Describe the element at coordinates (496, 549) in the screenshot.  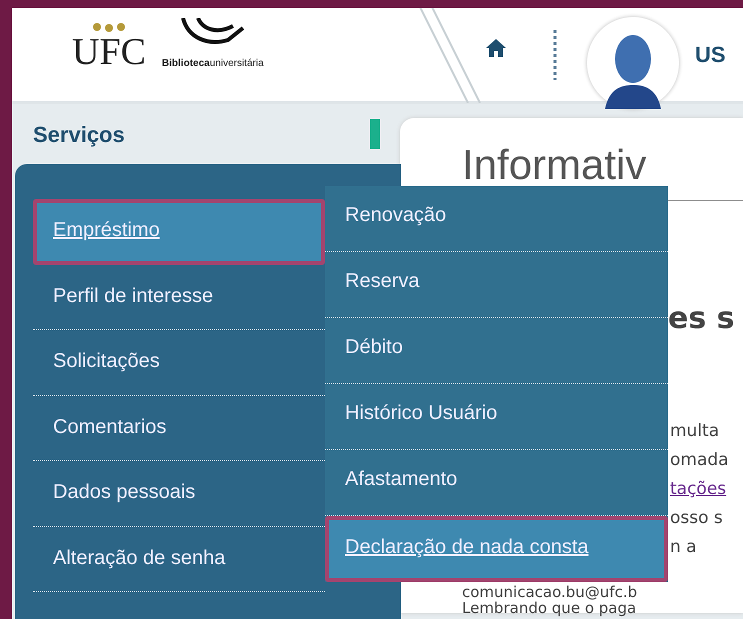
I see `menu-item: Declaração de nada consta` at that location.